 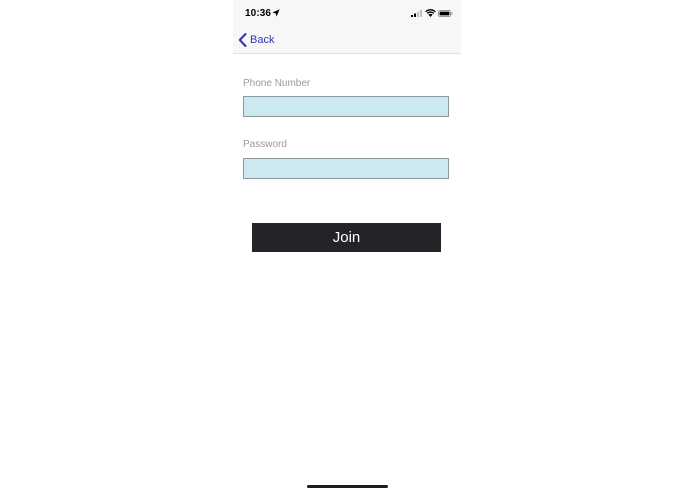 What do you see at coordinates (347, 40) in the screenshot?
I see `navigation-bar: Back` at bounding box center [347, 40].